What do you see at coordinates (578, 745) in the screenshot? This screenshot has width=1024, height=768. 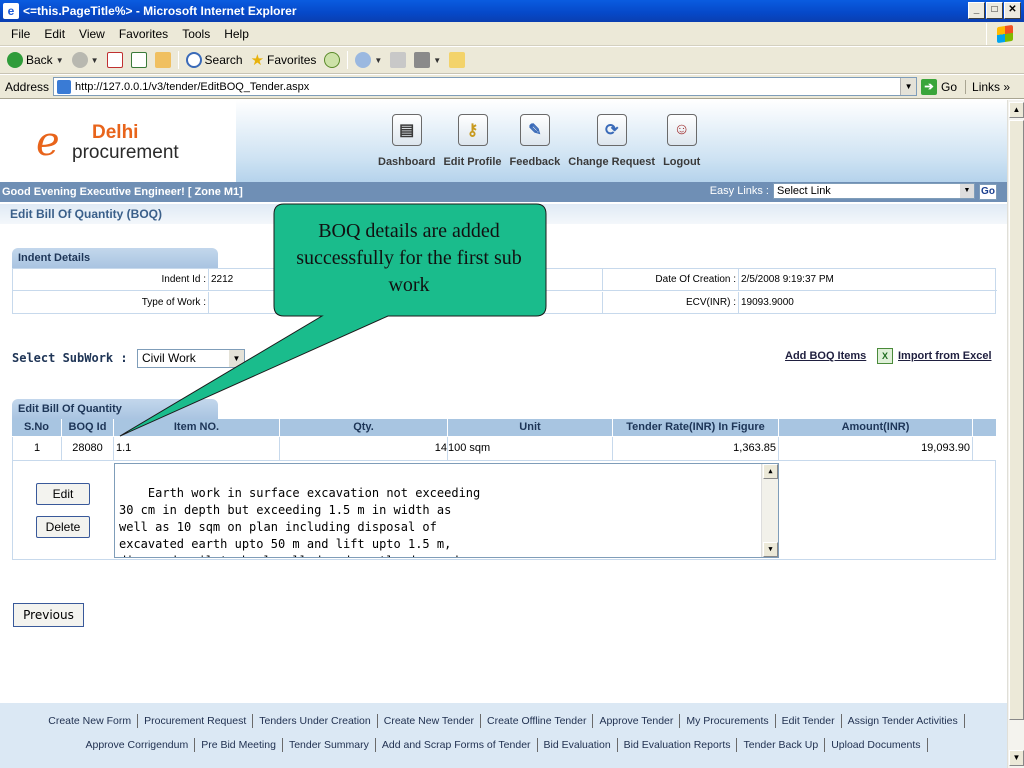 I see `footer-link: Bid Evaluation` at bounding box center [578, 745].